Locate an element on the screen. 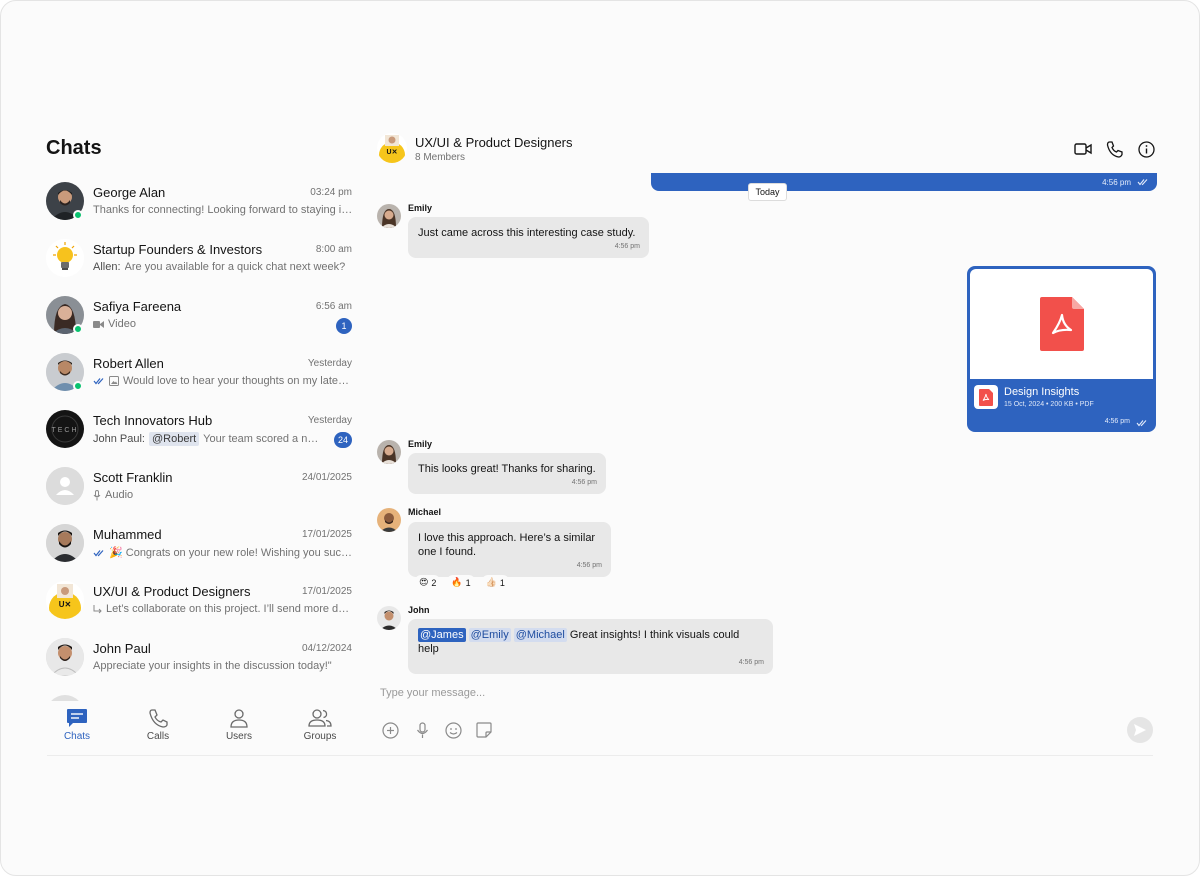 This screenshot has width=1200, height=876. video-camera-icon is located at coordinates (1083, 149).